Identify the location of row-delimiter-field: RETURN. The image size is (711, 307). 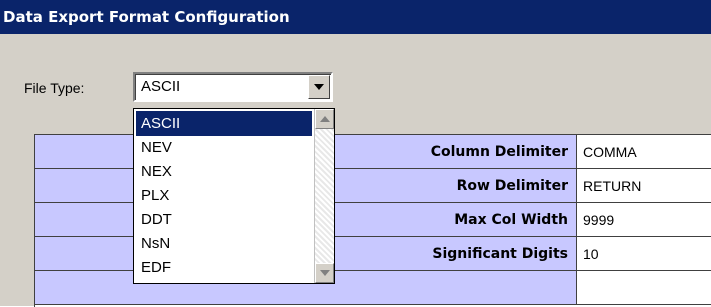
(644, 186).